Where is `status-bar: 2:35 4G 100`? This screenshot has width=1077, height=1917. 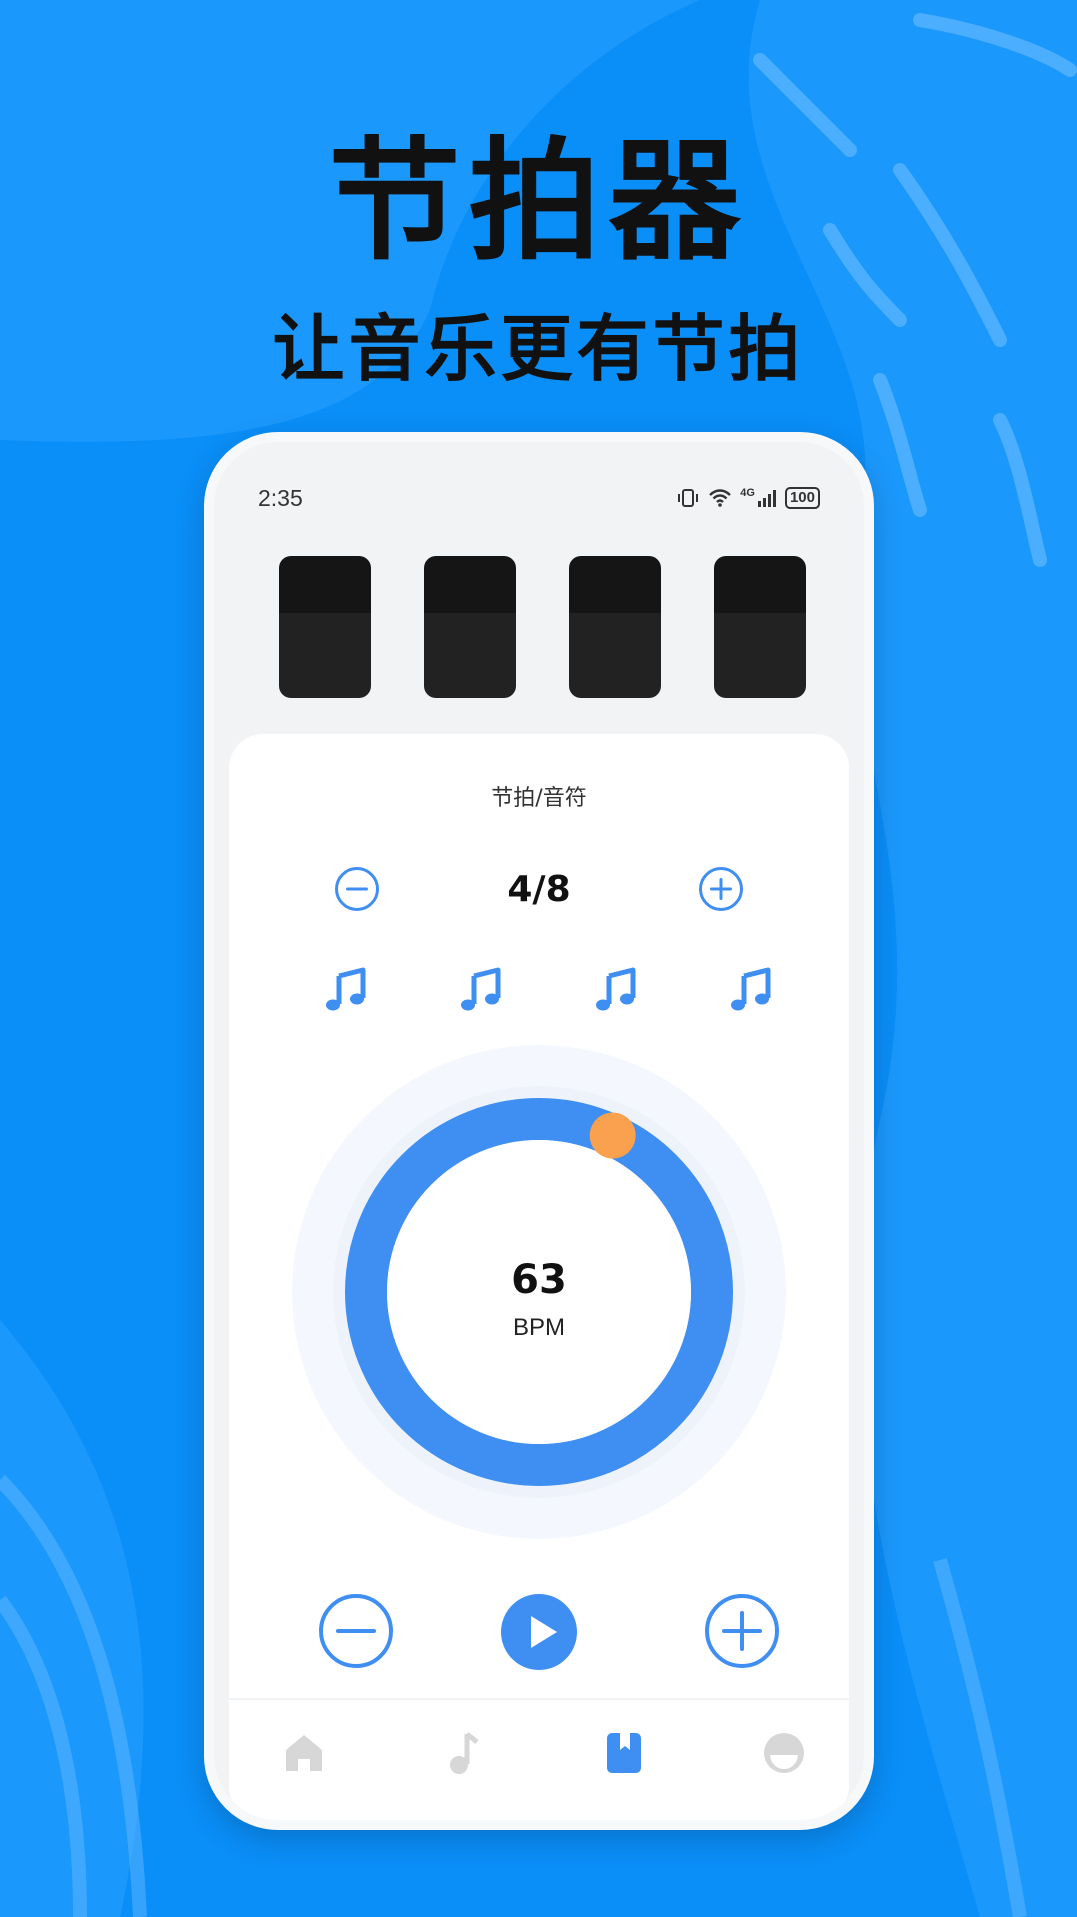 status-bar: 2:35 4G 100 is located at coordinates (539, 487).